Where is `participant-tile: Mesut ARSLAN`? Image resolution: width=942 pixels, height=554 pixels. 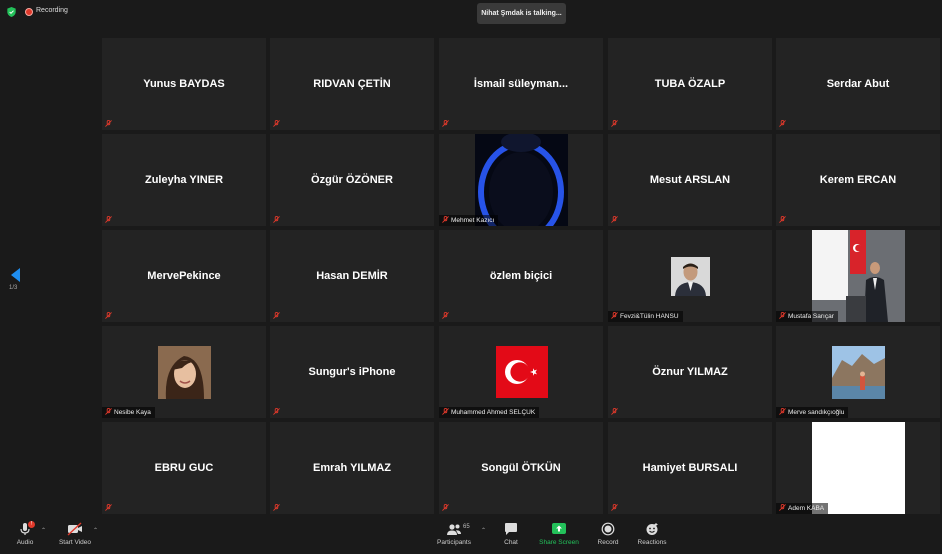
participant-tile: Mesut ARSLAN is located at coordinates (690, 180).